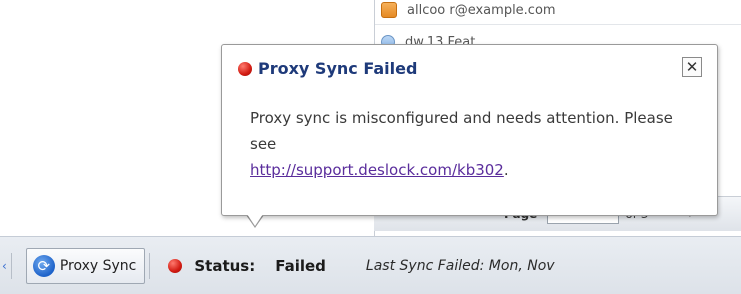 The height and width of the screenshot is (294, 741). Describe the element at coordinates (506, 170) in the screenshot. I see `balloon-link-suffix: .` at that location.